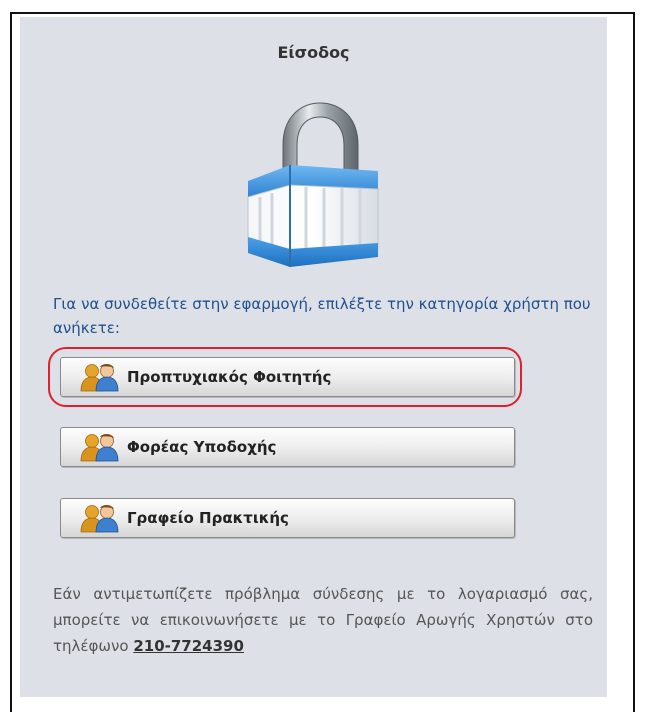  What do you see at coordinates (313, 184) in the screenshot?
I see `padlock-icon` at bounding box center [313, 184].